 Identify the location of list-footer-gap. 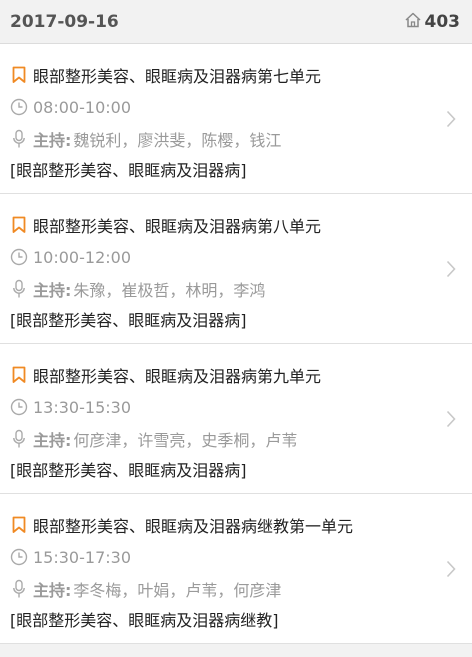
(236, 650).